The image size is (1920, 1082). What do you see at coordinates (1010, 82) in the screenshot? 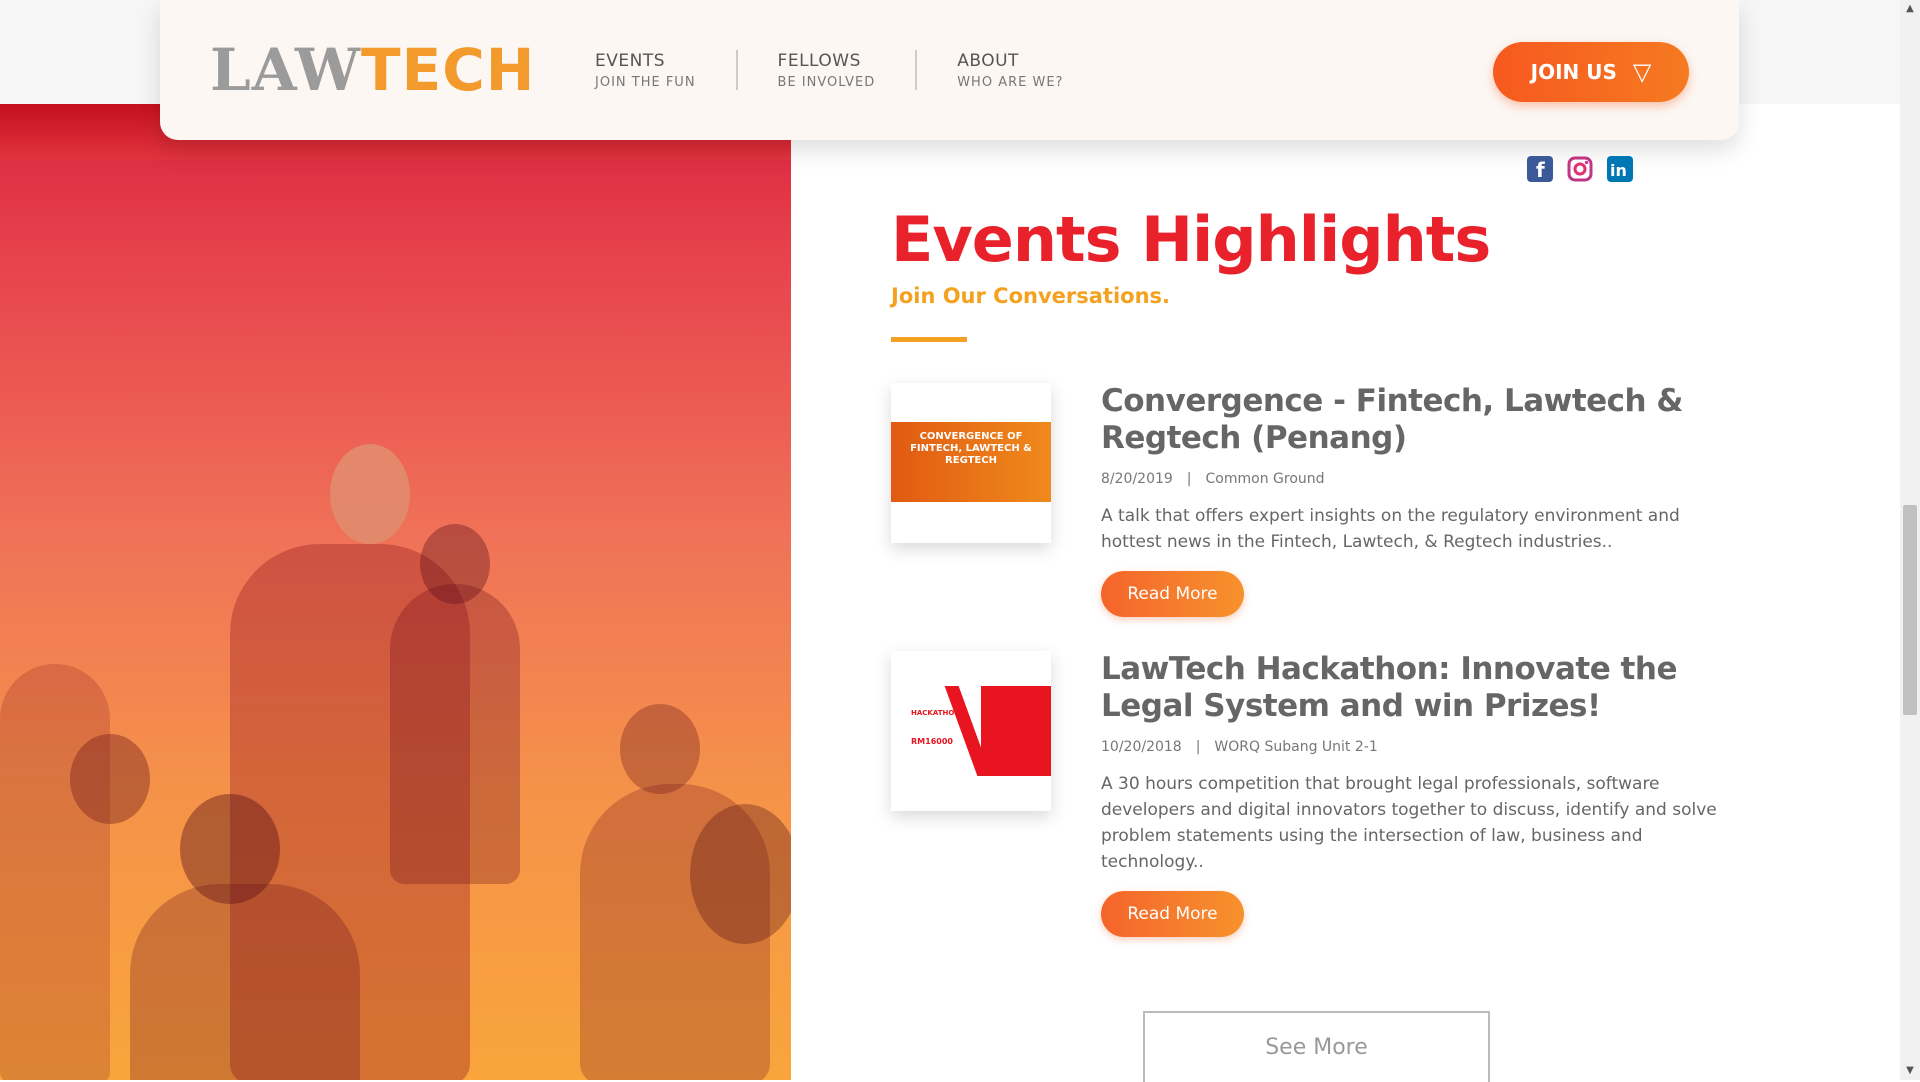
I see `nav-about-sub: WHO ARE WE?` at bounding box center [1010, 82].